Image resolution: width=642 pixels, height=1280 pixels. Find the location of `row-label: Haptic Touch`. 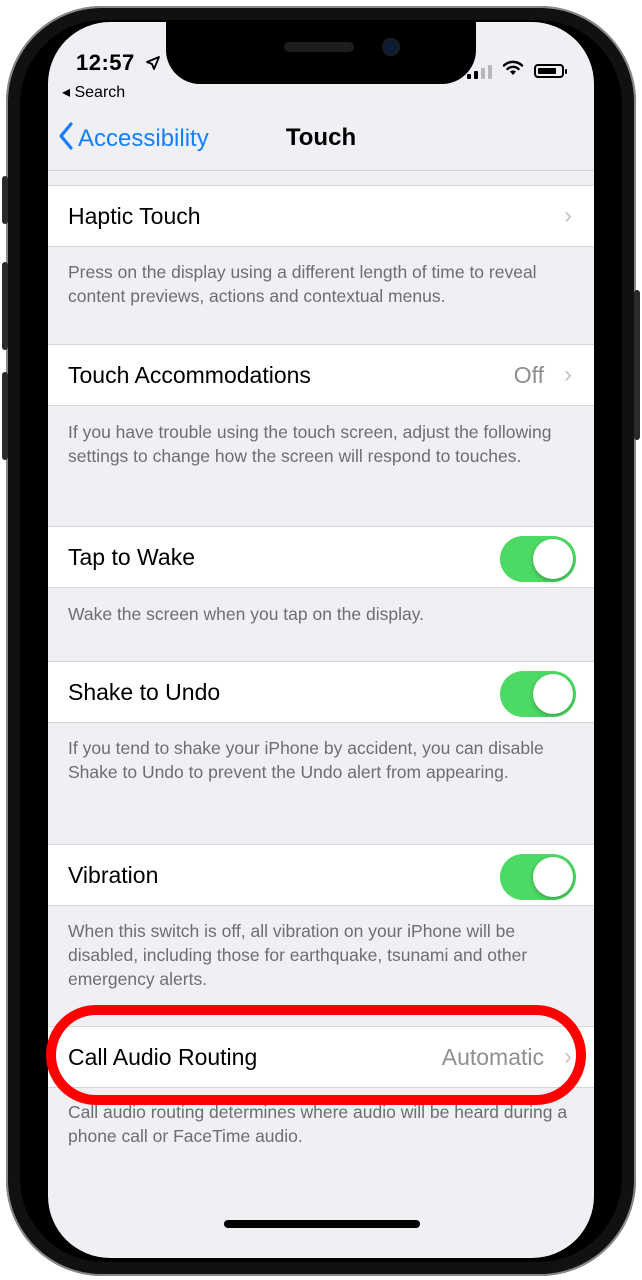

row-label: Haptic Touch is located at coordinates (134, 216).